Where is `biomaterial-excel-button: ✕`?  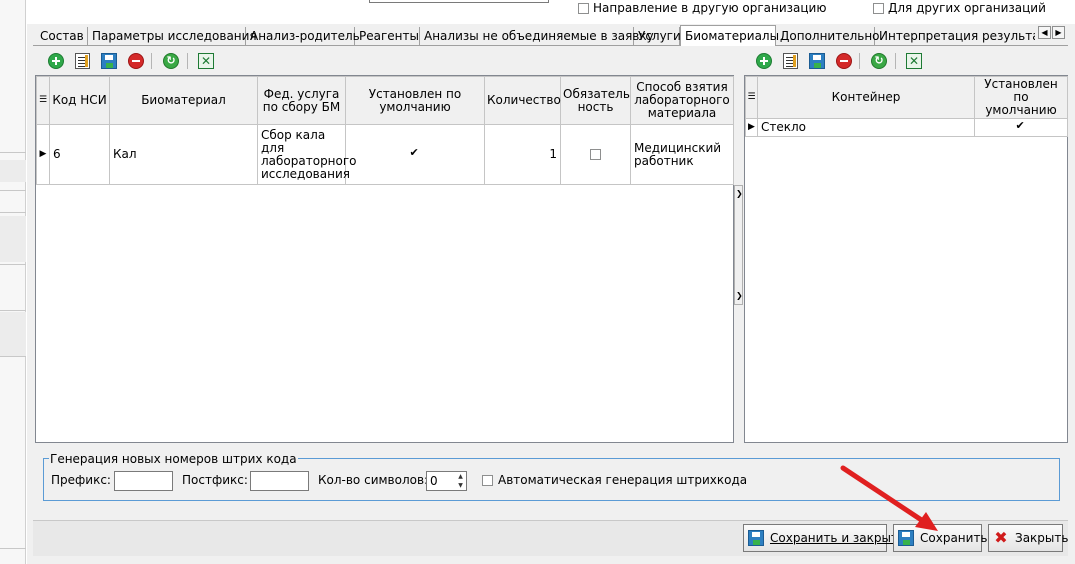
biomaterial-excel-button: ✕ is located at coordinates (206, 61).